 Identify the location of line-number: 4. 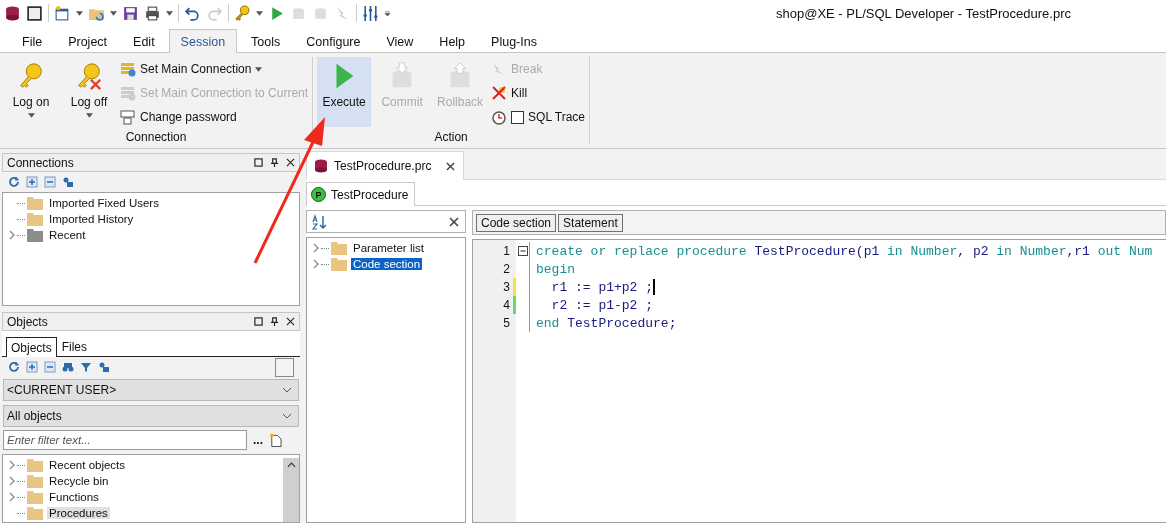
(506, 305).